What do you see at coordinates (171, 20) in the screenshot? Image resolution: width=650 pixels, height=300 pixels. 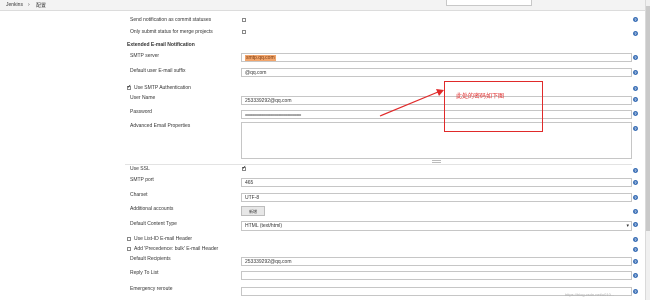 I see `send-notification-label: Send notification as commit statuses` at bounding box center [171, 20].